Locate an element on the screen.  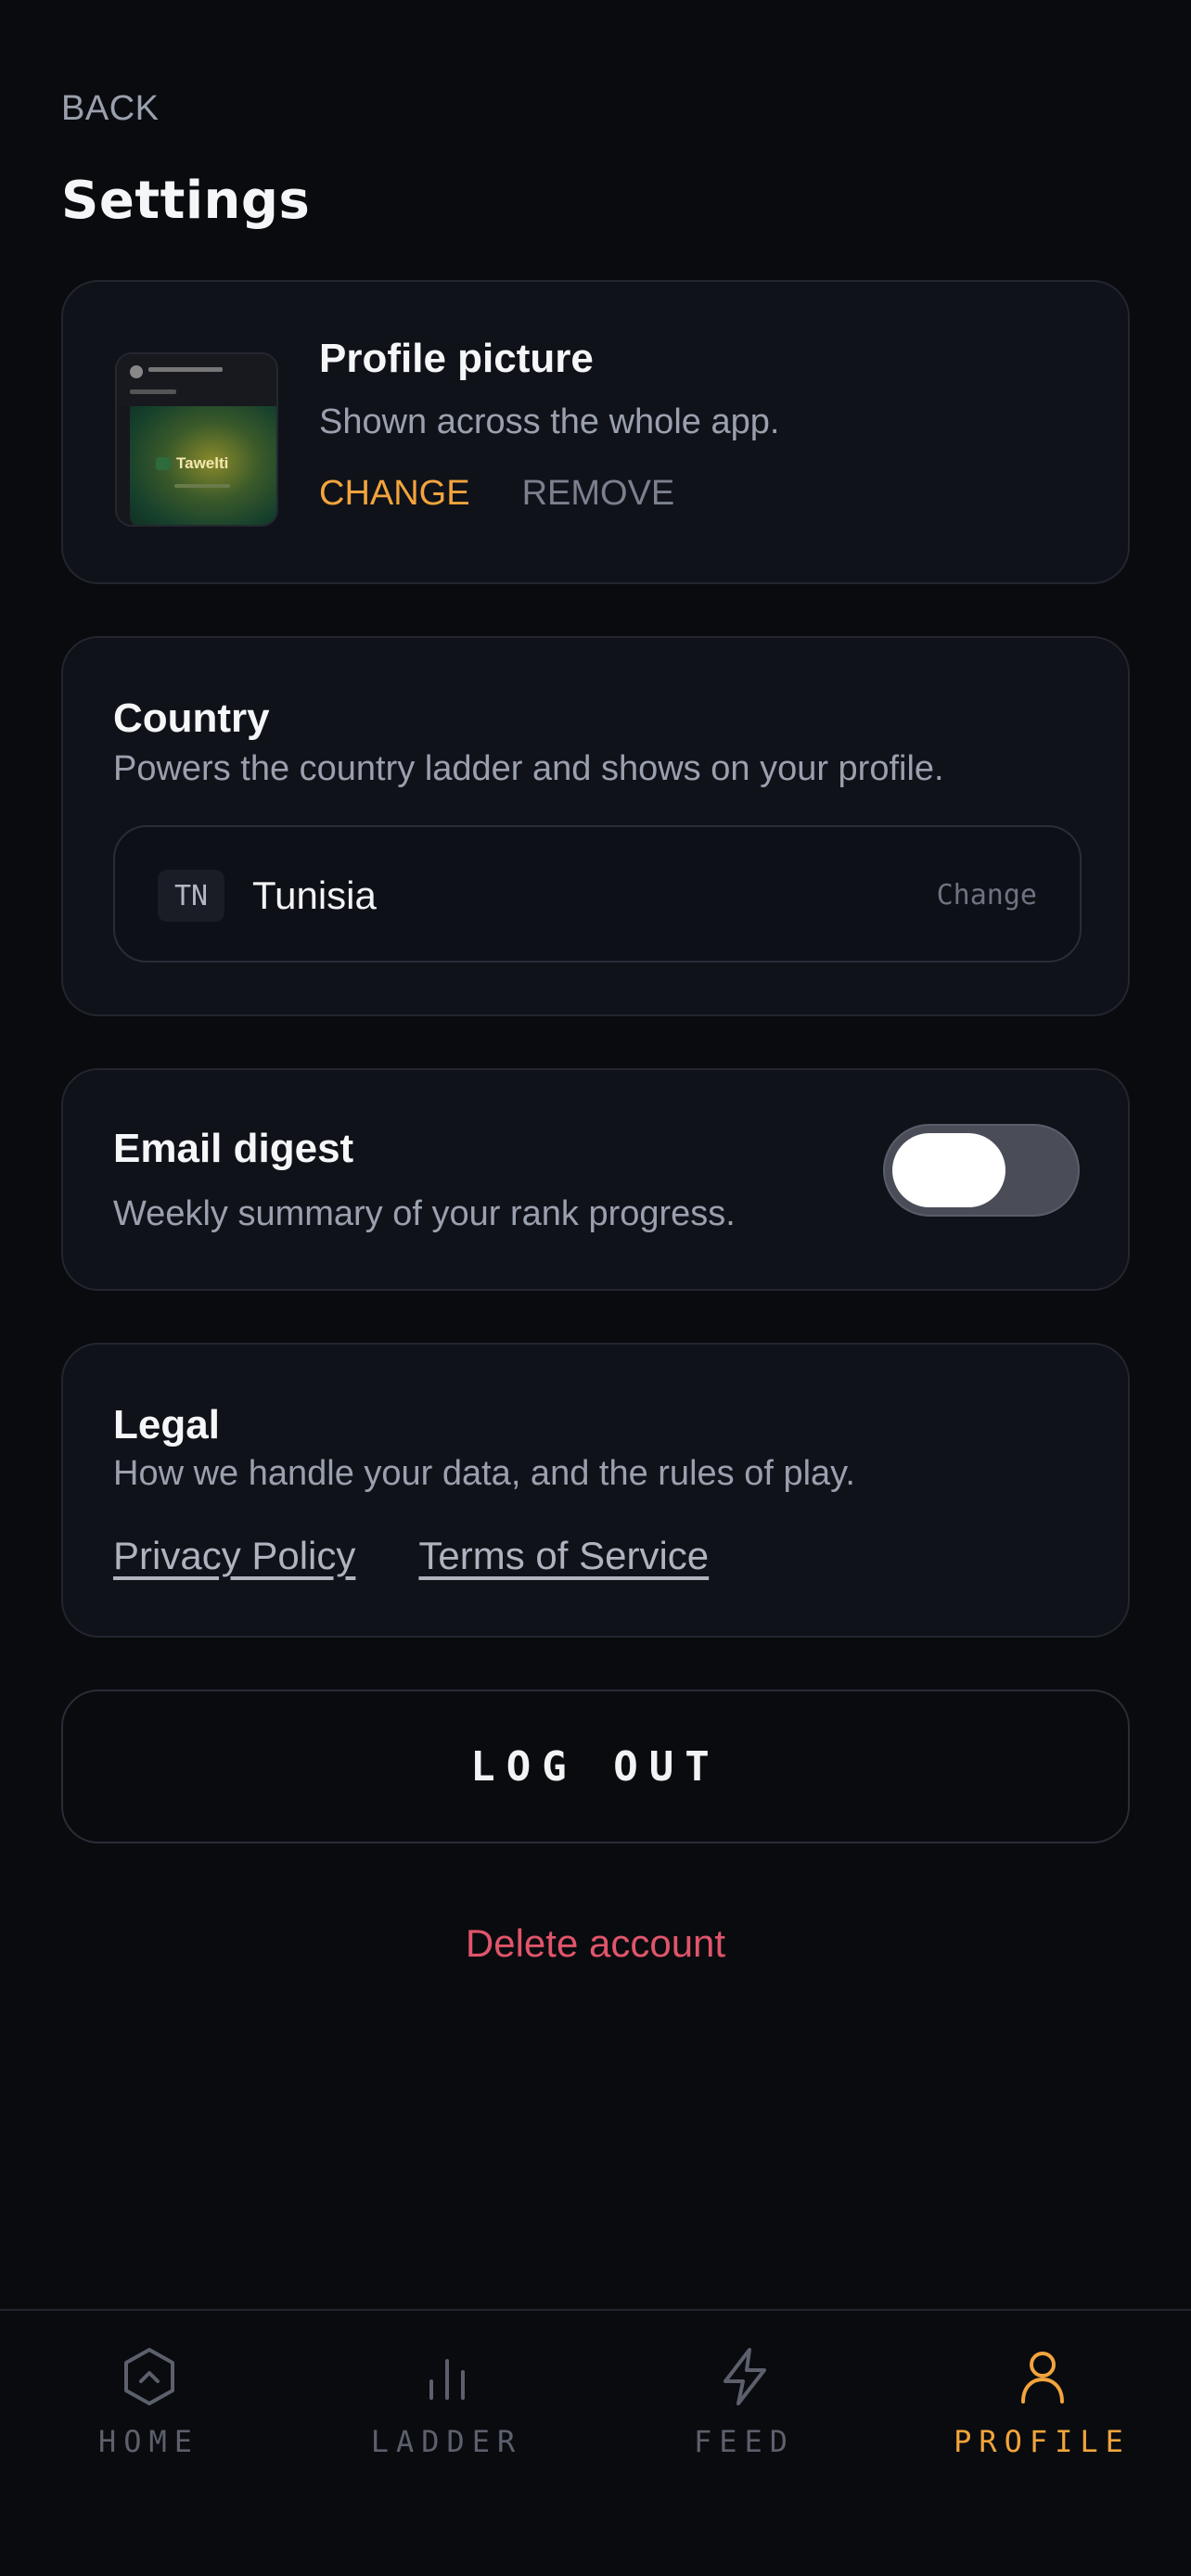
brand-logo-icon is located at coordinates (164, 463).